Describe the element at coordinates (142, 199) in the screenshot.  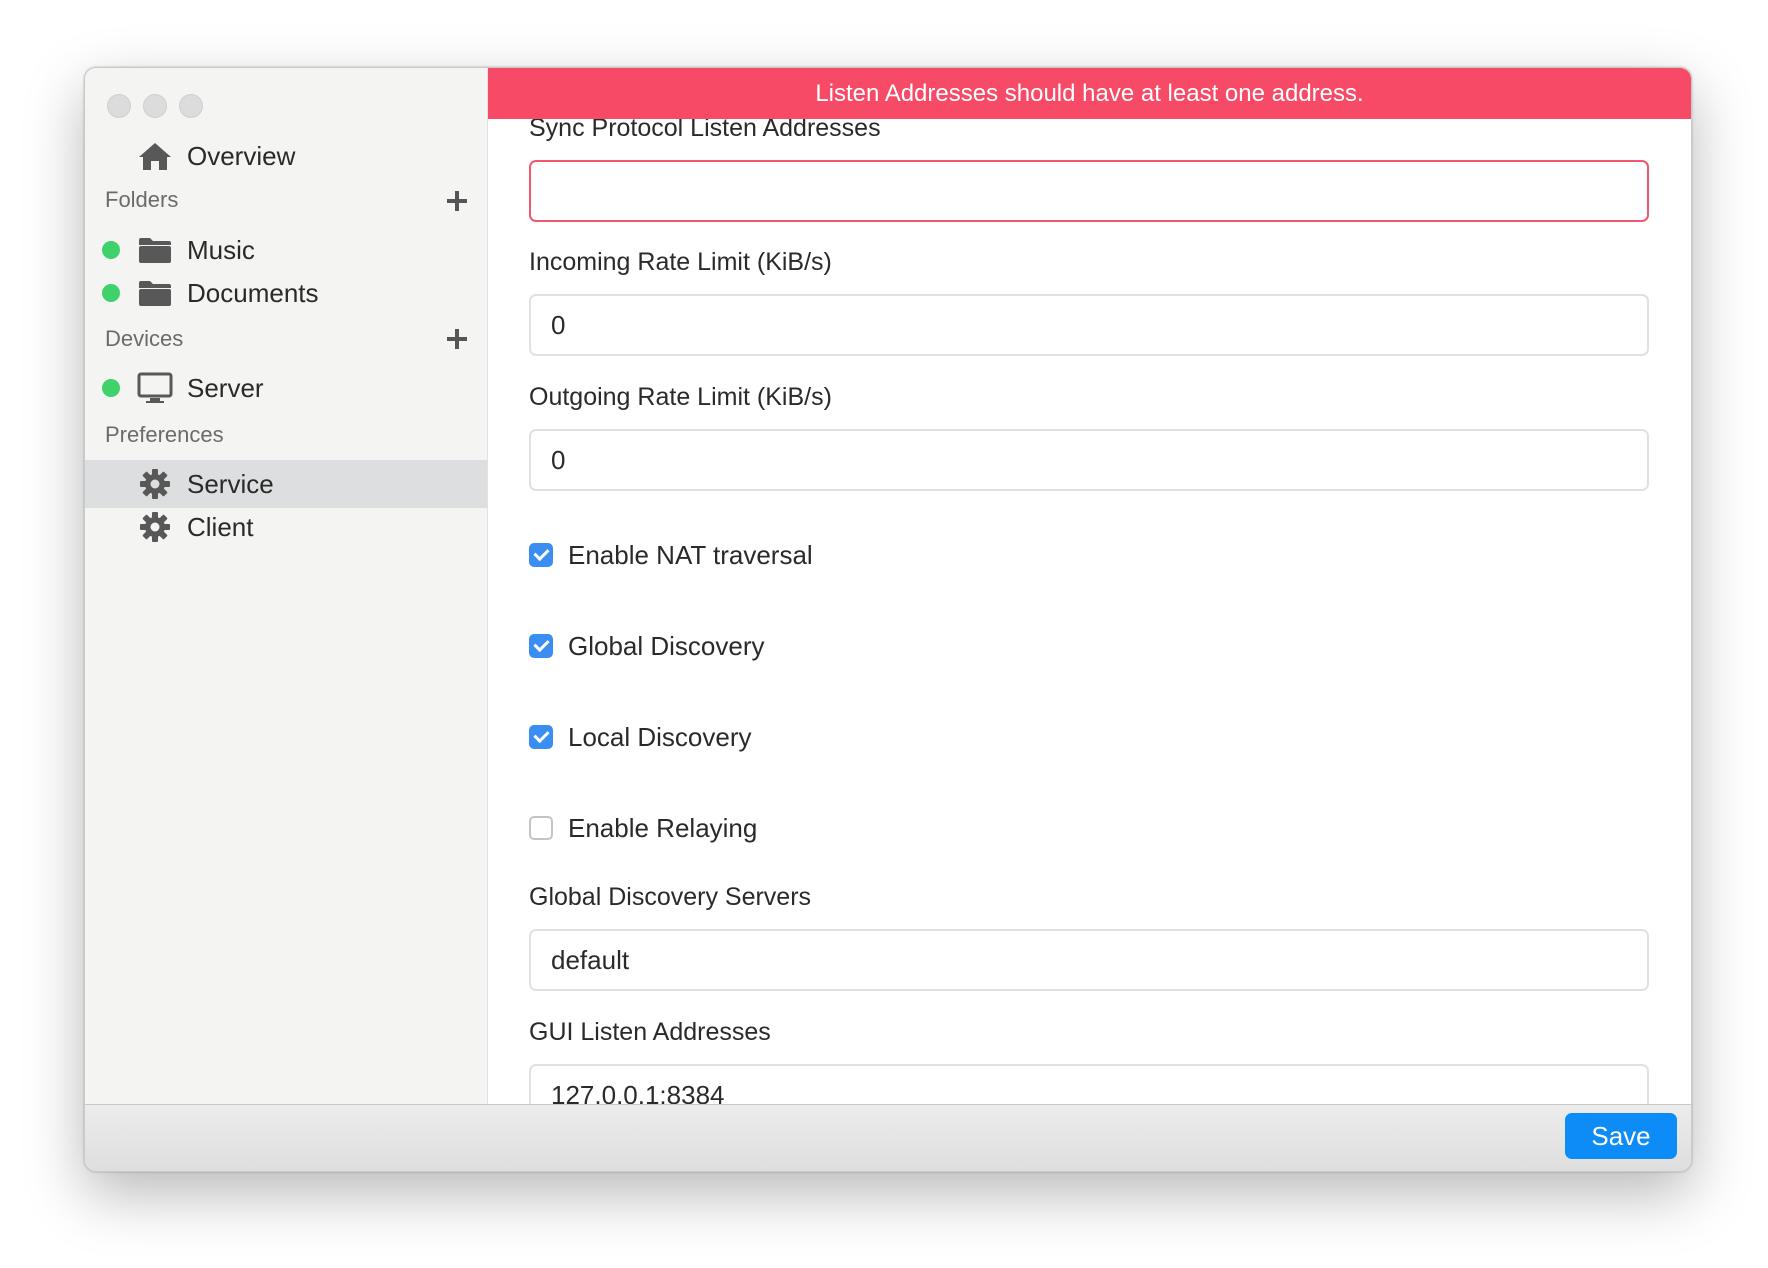
I see `folders-section-header: Folders` at that location.